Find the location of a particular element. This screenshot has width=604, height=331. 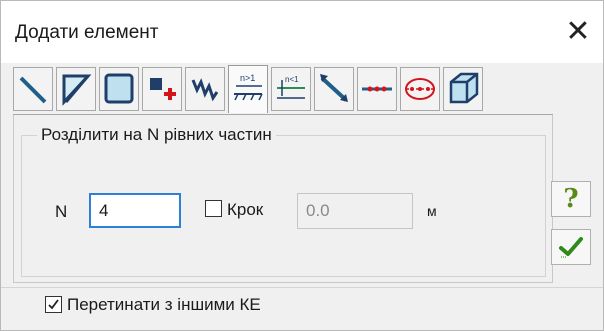

line-element-icon is located at coordinates (33, 90).